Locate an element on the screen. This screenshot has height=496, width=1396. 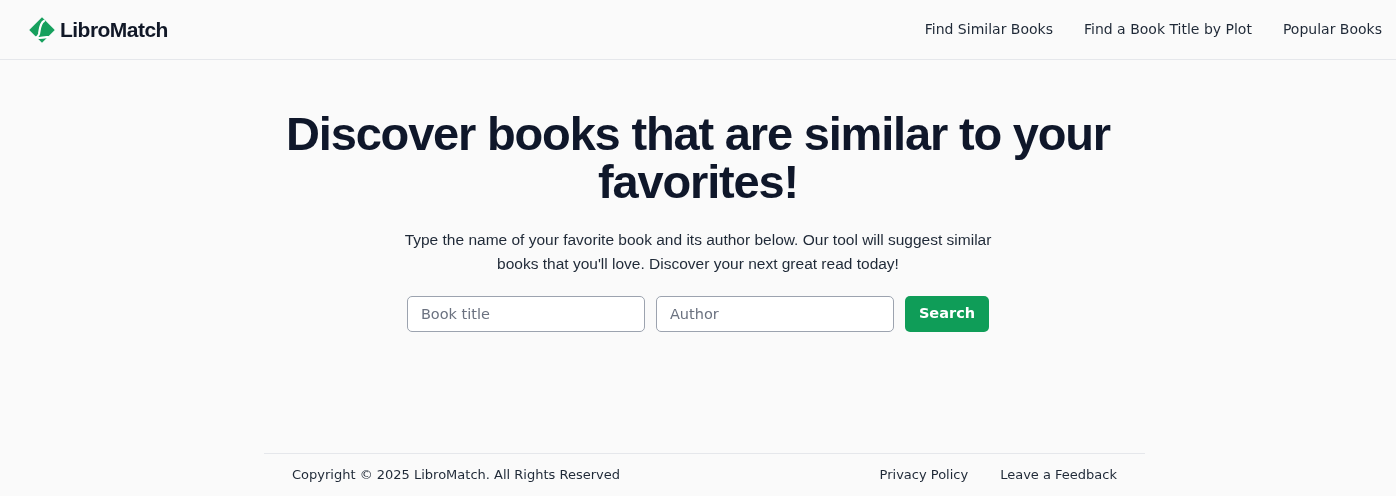
nav-link: Popular Books is located at coordinates (1332, 29).